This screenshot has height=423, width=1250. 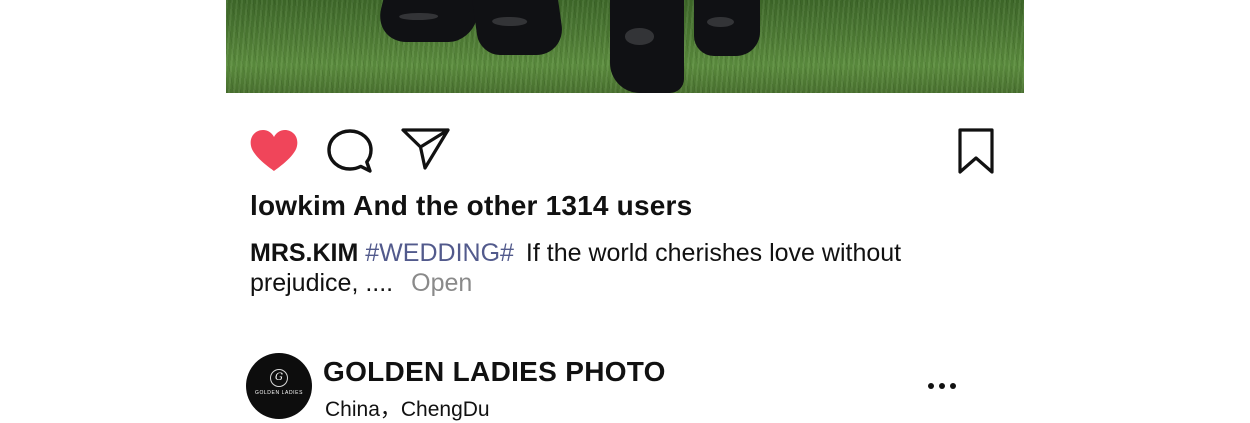 What do you see at coordinates (274, 151) in the screenshot?
I see `heart-icon` at bounding box center [274, 151].